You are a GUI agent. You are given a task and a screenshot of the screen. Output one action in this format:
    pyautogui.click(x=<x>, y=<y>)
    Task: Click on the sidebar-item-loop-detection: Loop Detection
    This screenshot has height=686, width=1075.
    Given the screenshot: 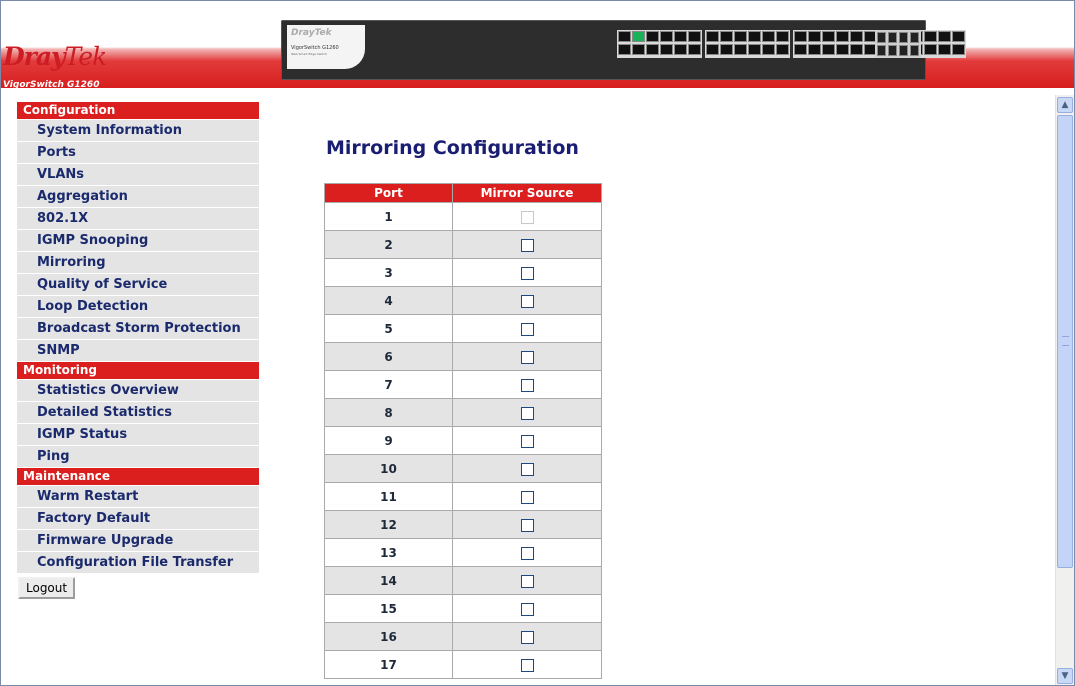 What is the action you would take?
    pyautogui.click(x=138, y=306)
    